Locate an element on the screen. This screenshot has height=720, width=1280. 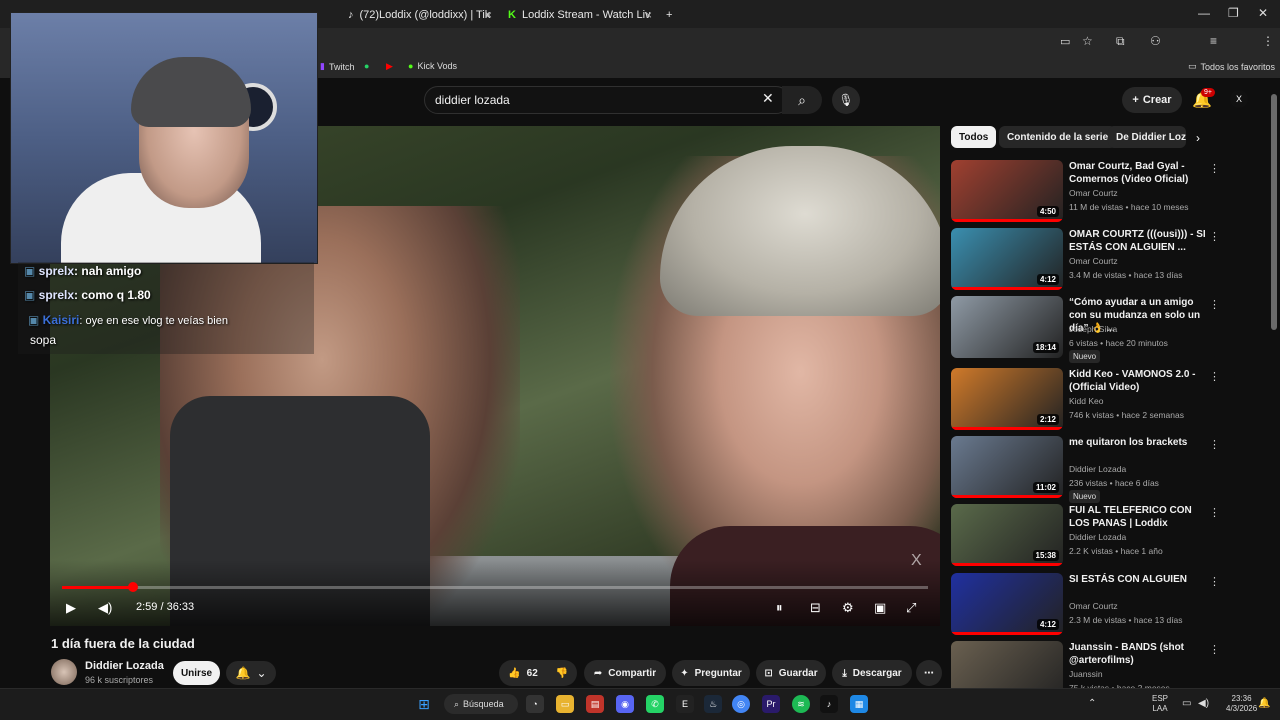
recommendation-channel: Kidd Keo is located at coordinates (1086, 401).